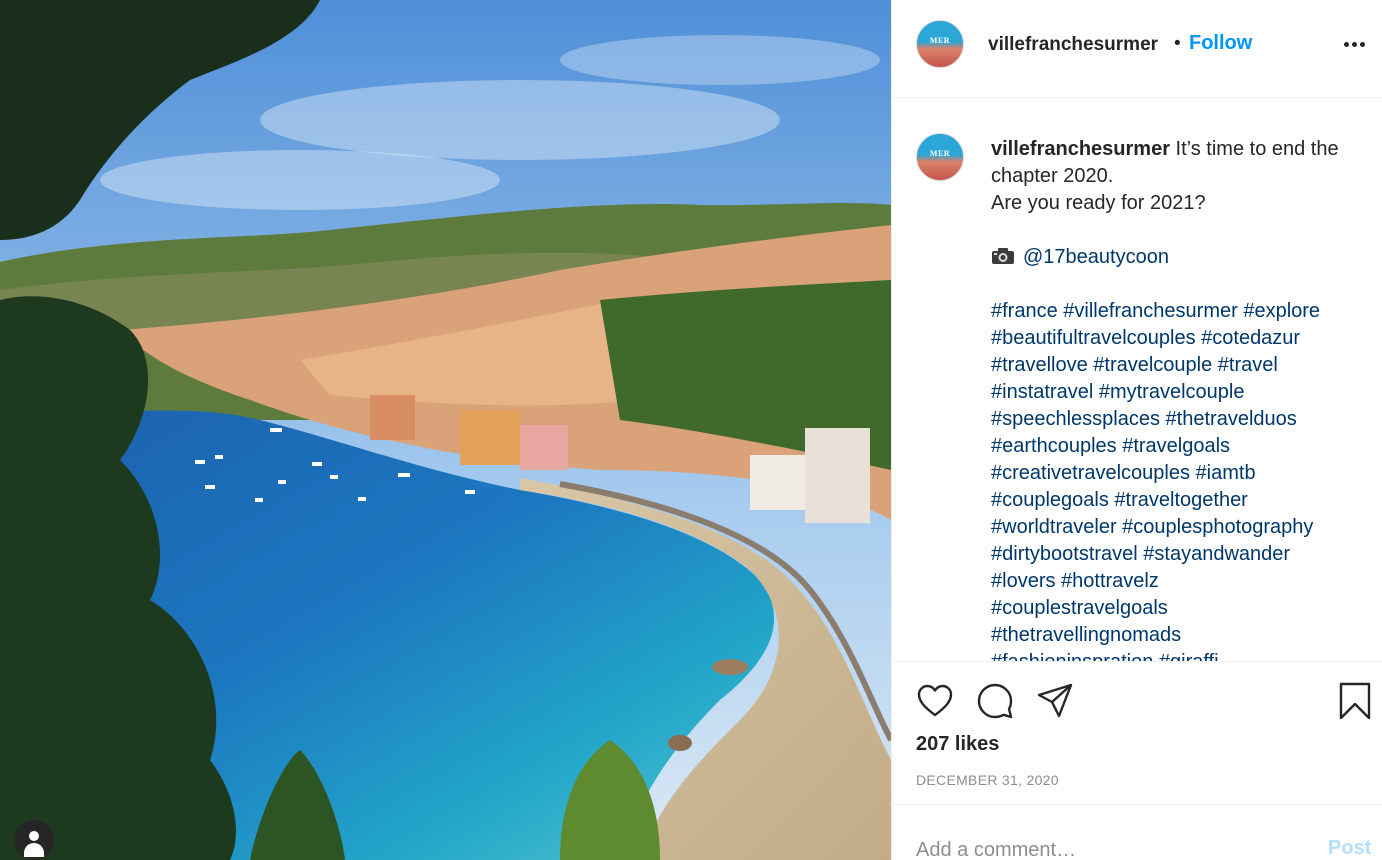 This screenshot has height=860, width=1382. I want to click on caption-line: chapter 2020., so click(1052, 176).